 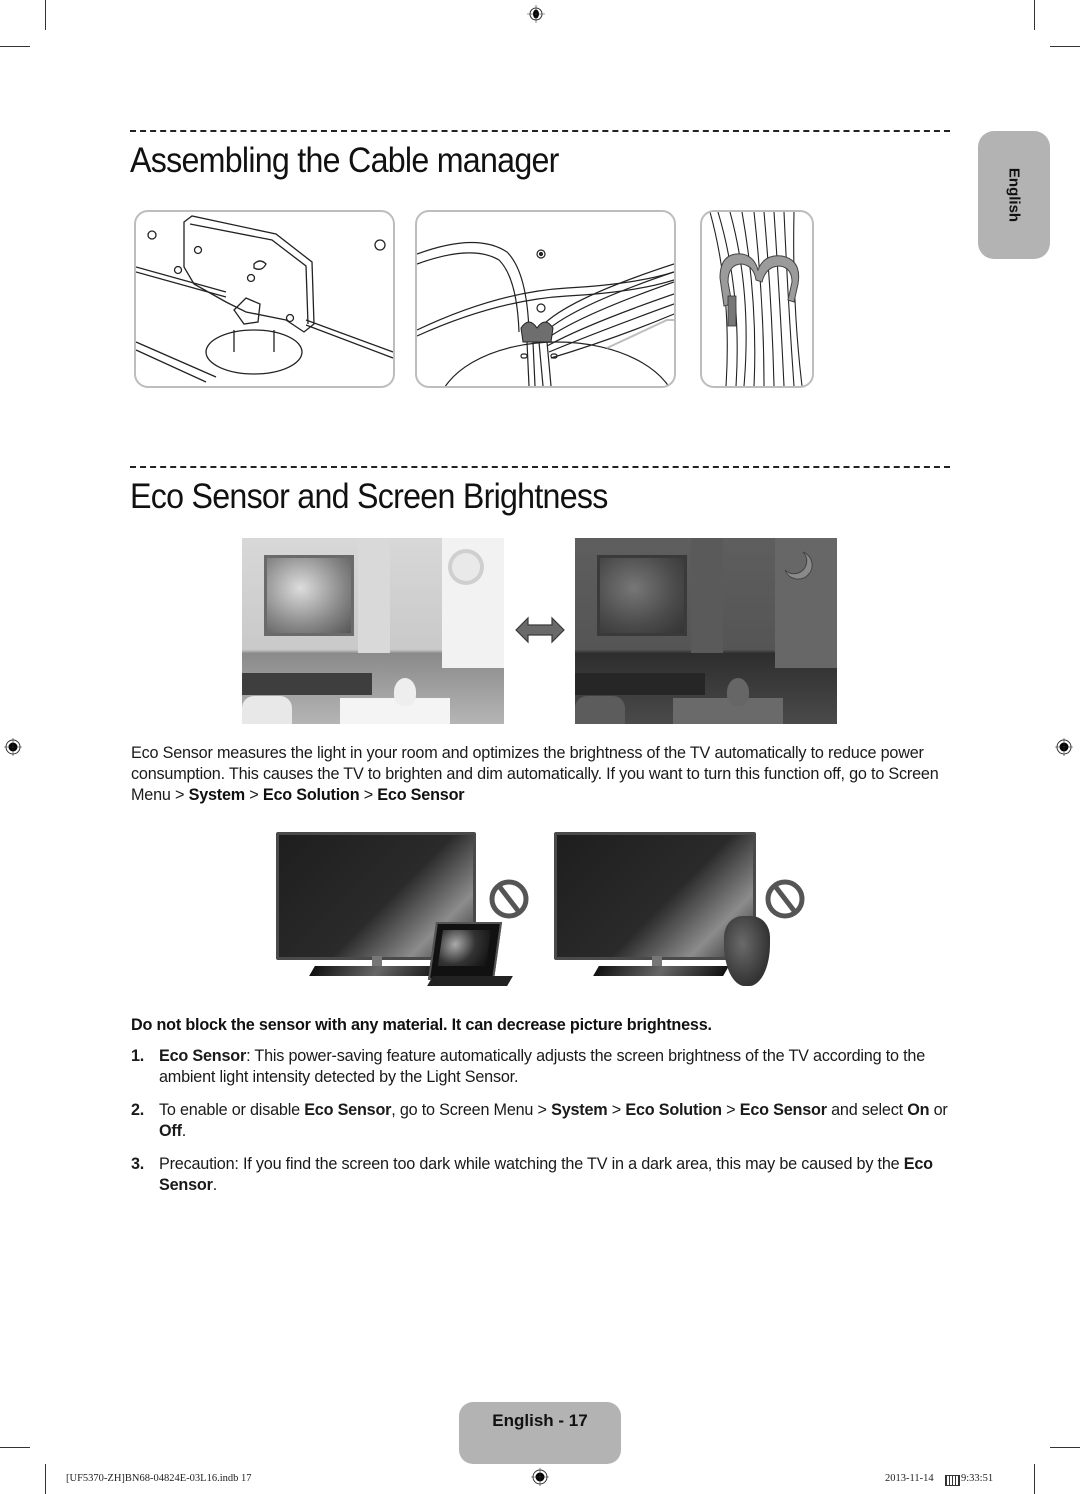 What do you see at coordinates (867, 1110) in the screenshot?
I see `list-text: and select` at bounding box center [867, 1110].